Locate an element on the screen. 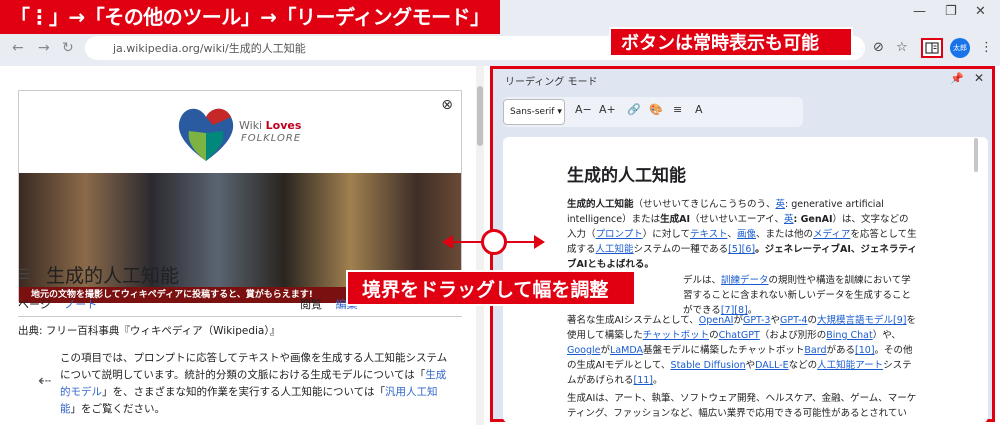 This screenshot has width=1000, height=425. article-text: : GenAI is located at coordinates (813, 219).